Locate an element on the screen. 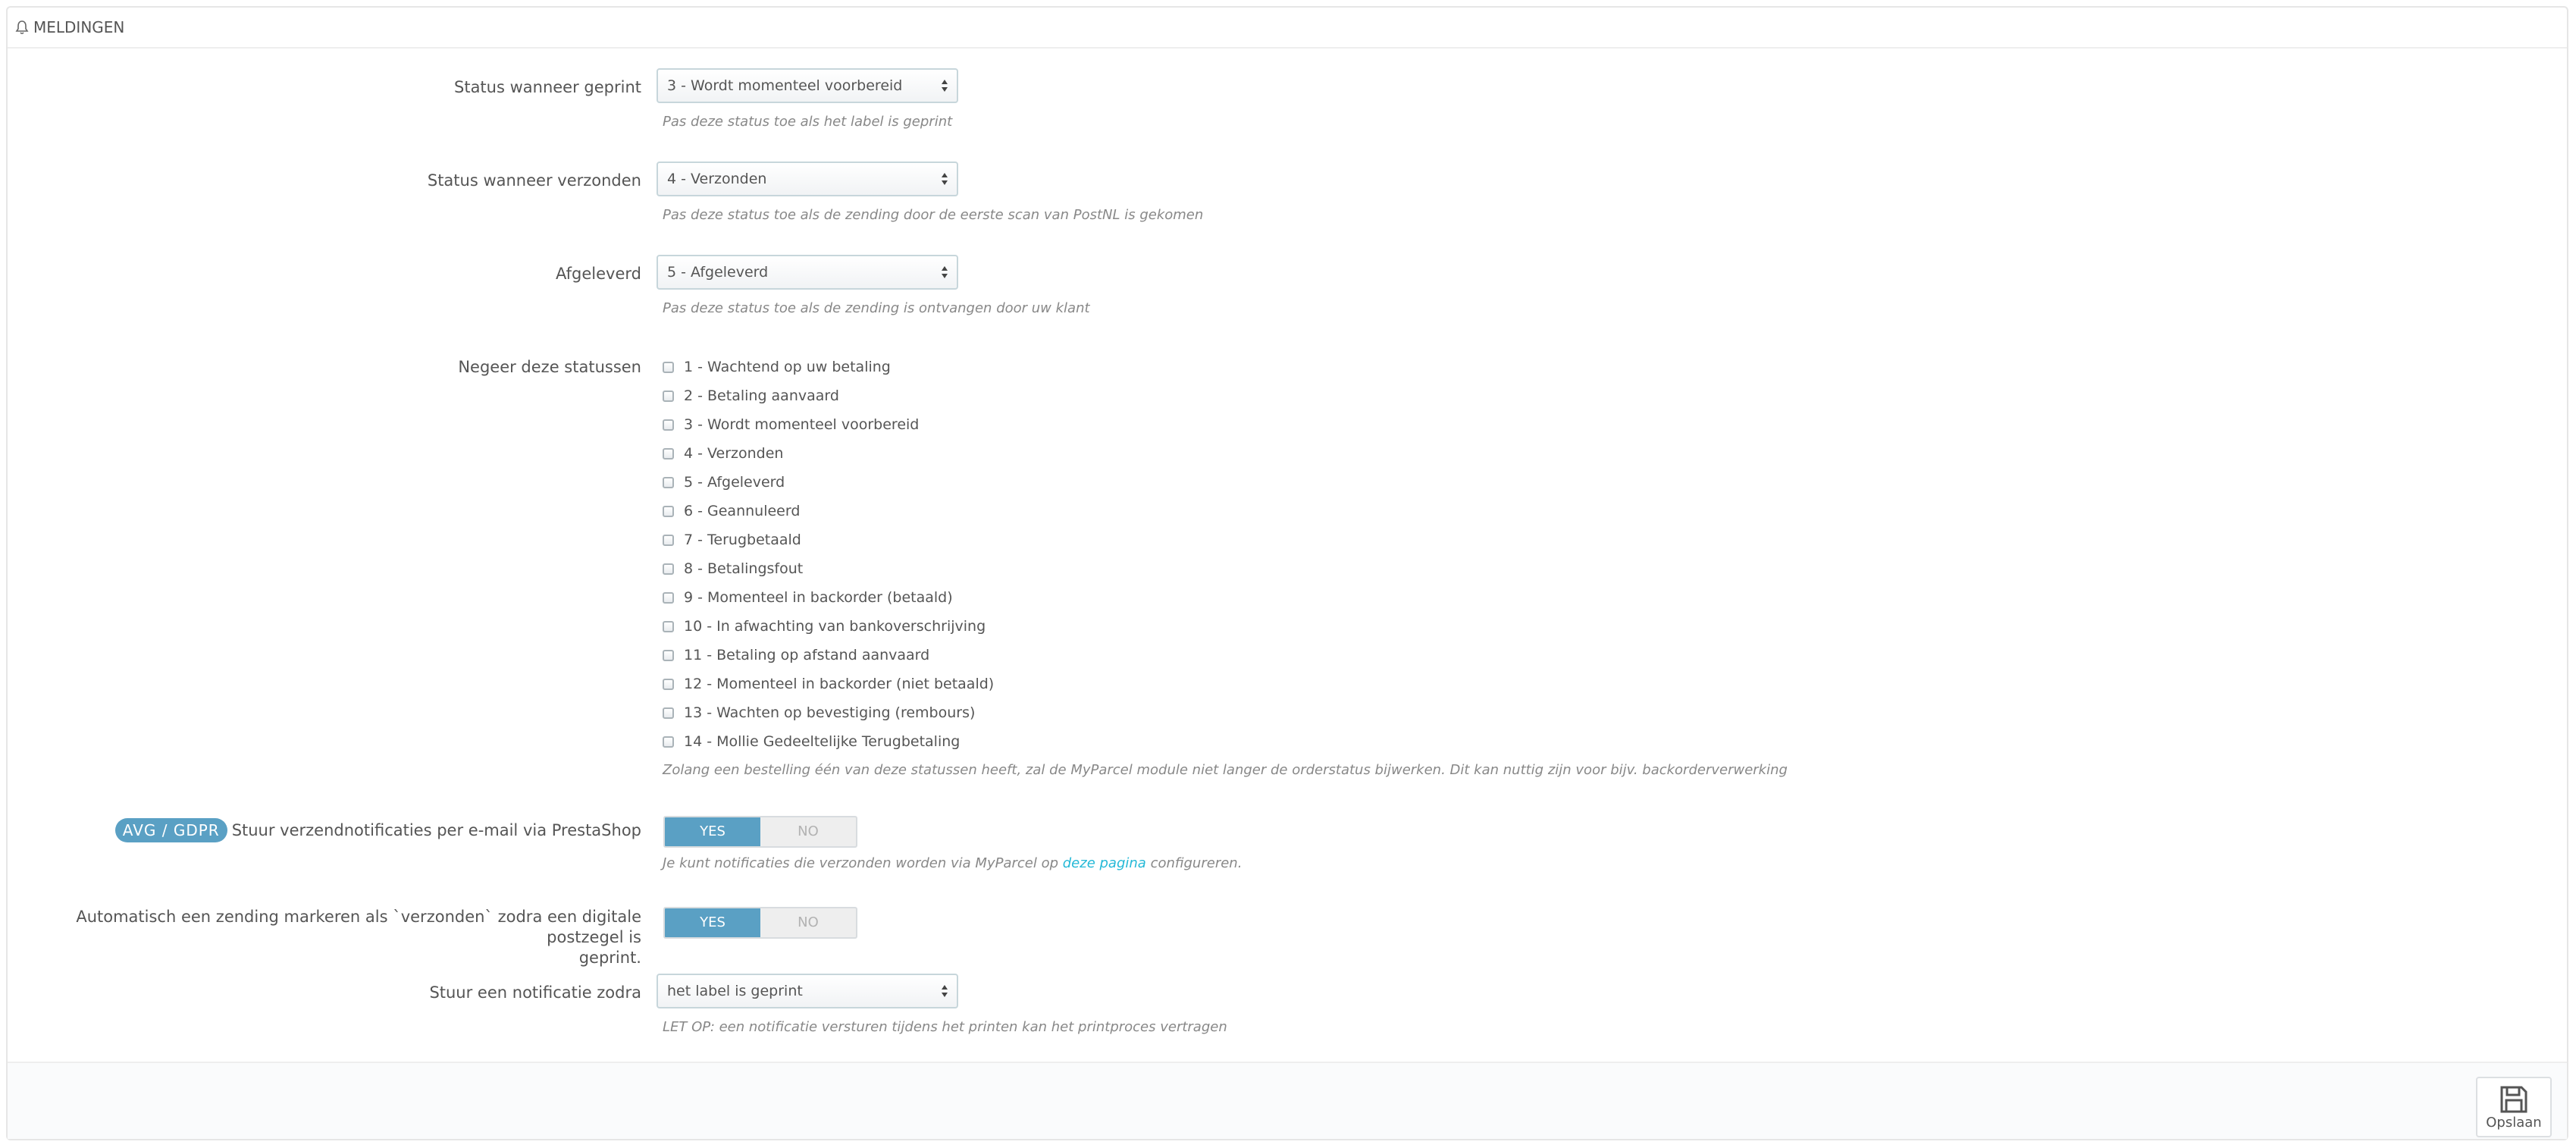 This screenshot has width=2576, height=1148. status-checkbox-item: 6 - Geannuleerd is located at coordinates (731, 511).